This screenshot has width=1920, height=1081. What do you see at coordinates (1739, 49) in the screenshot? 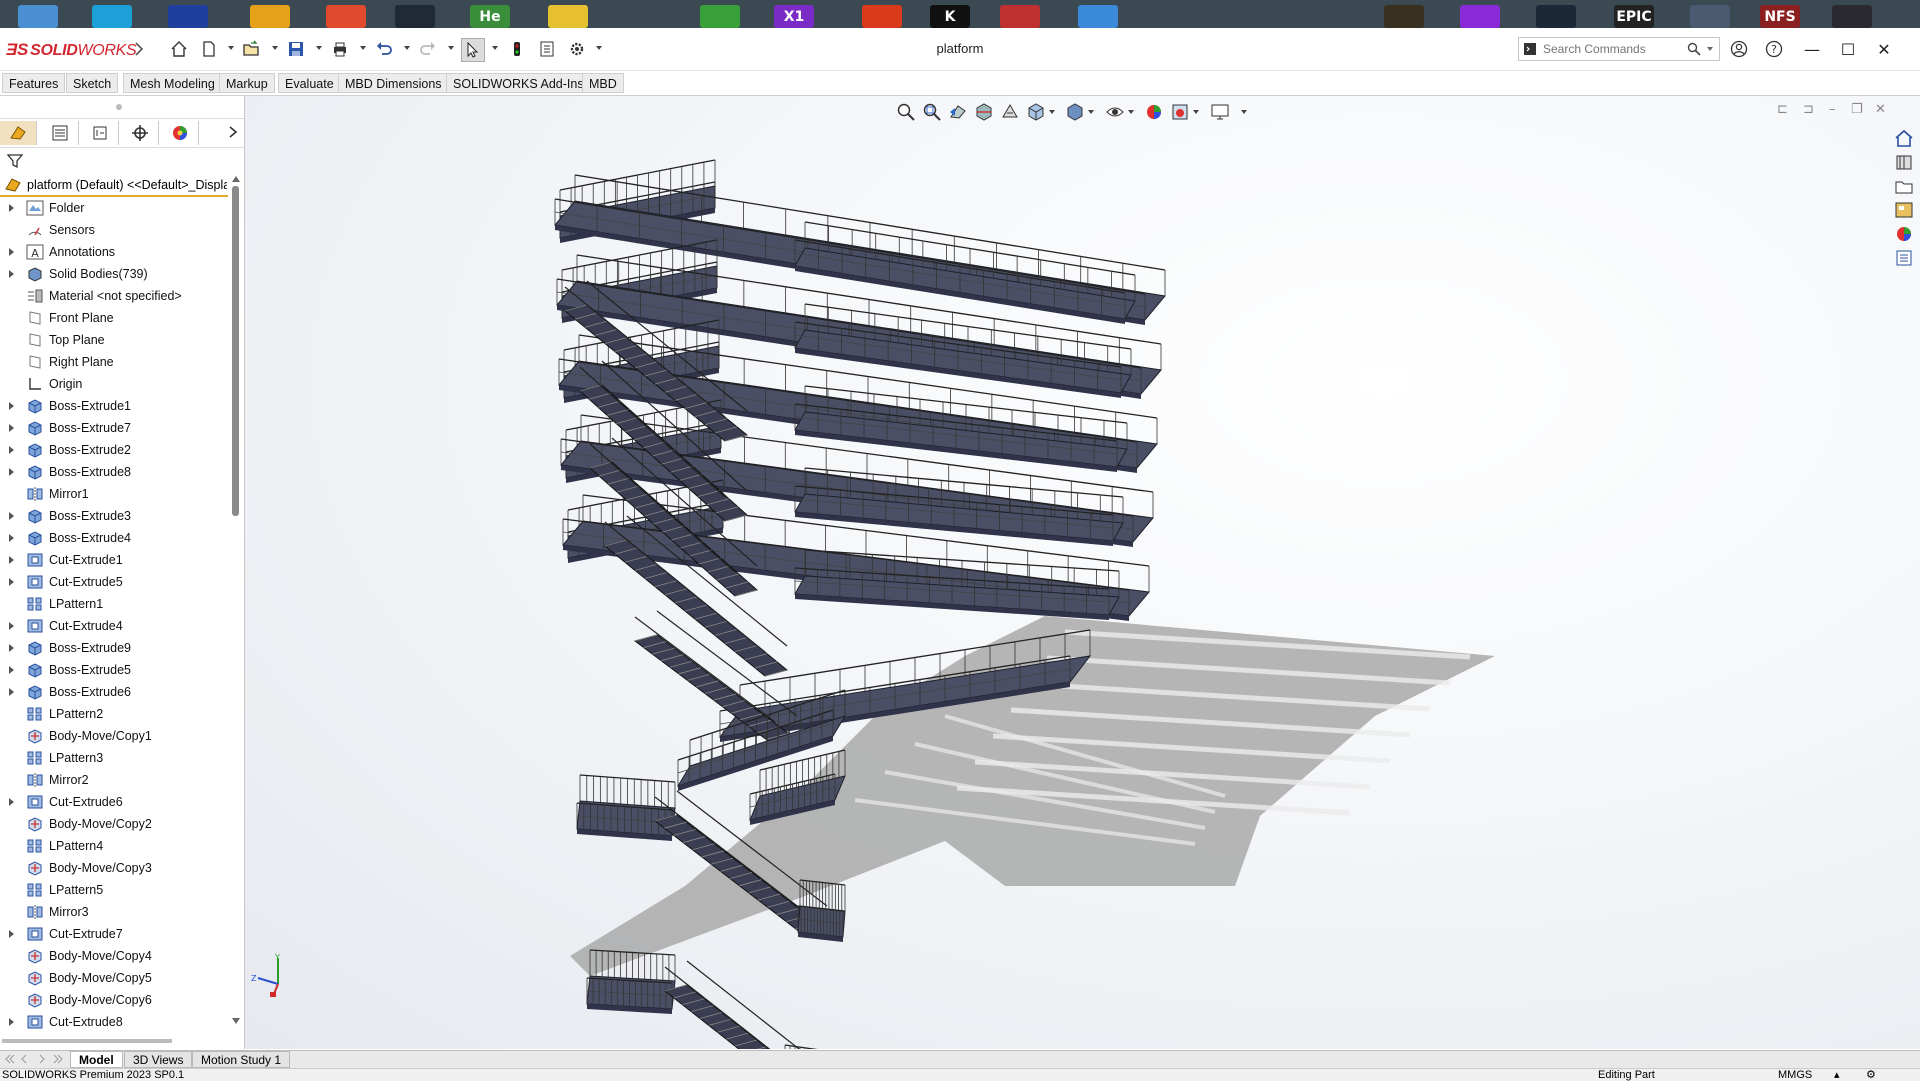
I see `account-user-icon` at bounding box center [1739, 49].